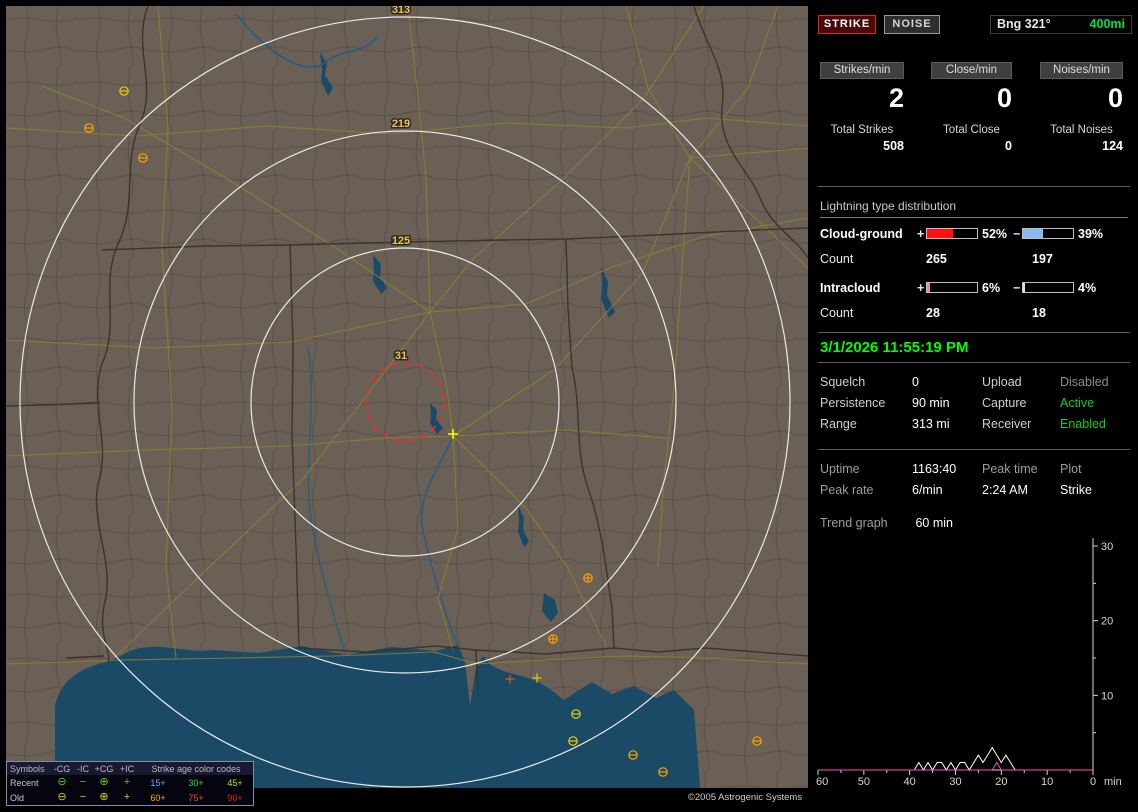 The image size is (1138, 812). I want to click on trend-series-strikes, so click(955, 758).